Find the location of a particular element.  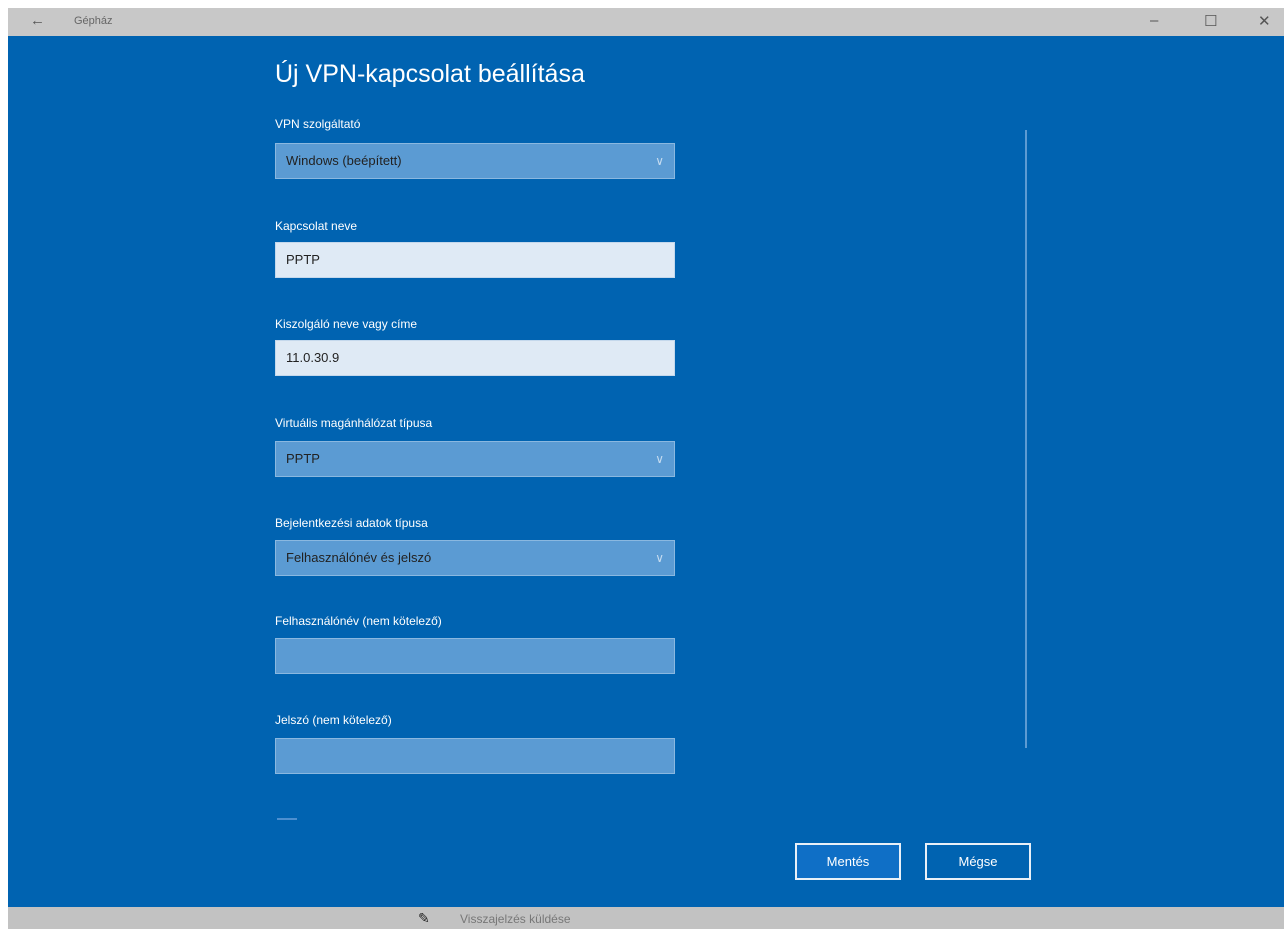

feedback-icon: ✎ is located at coordinates (424, 918).